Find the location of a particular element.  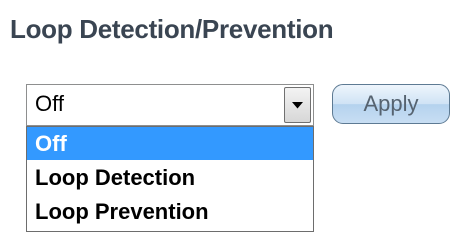

option-loop-detection: Loop Detection is located at coordinates (170, 177).